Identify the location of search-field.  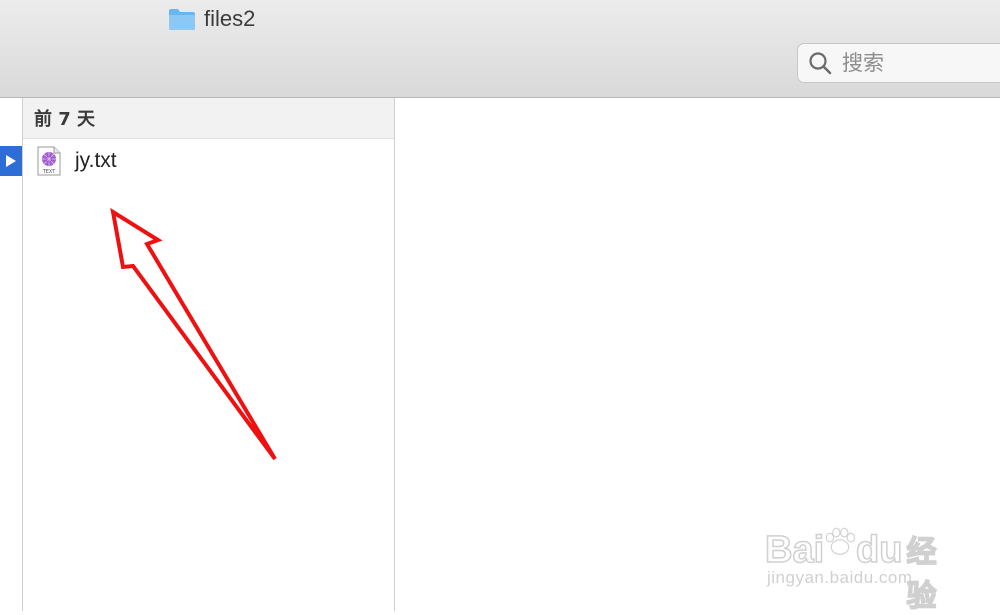
(898, 63).